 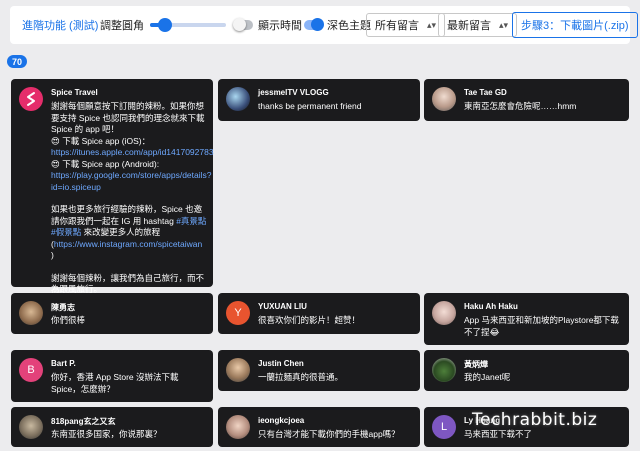 What do you see at coordinates (281, 420) in the screenshot?
I see `commenter-name: ieongkcjoea` at bounding box center [281, 420].